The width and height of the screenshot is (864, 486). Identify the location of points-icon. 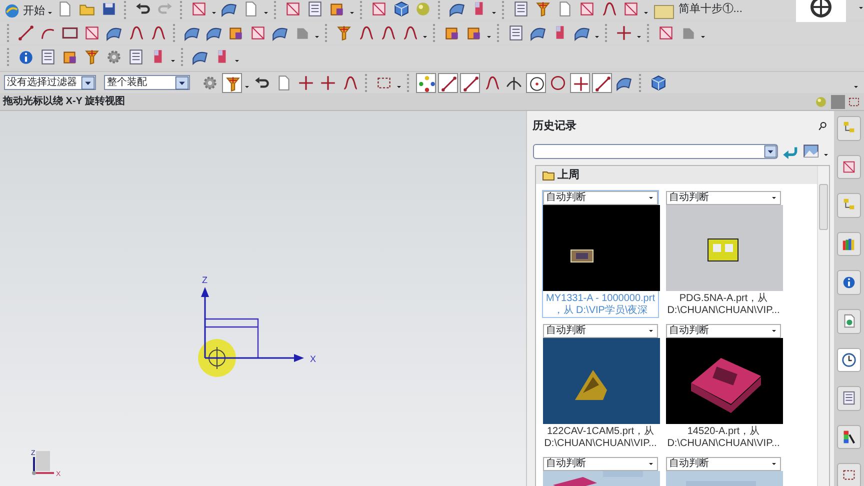
(427, 83).